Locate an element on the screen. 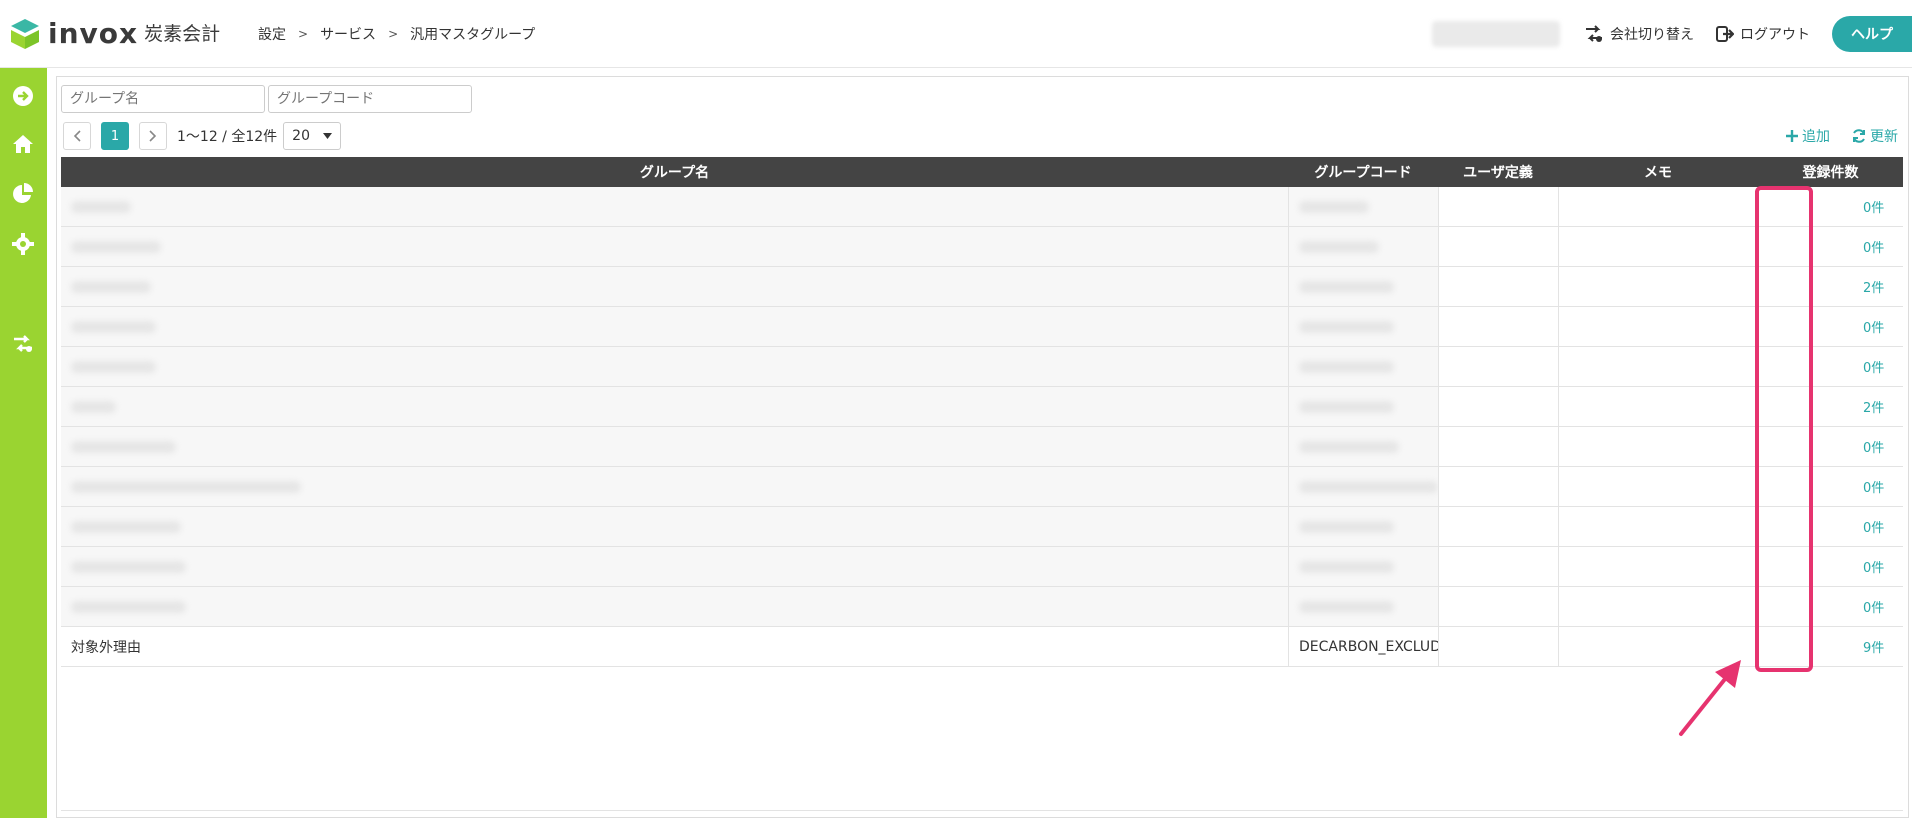  sidebar is located at coordinates (23, 443).